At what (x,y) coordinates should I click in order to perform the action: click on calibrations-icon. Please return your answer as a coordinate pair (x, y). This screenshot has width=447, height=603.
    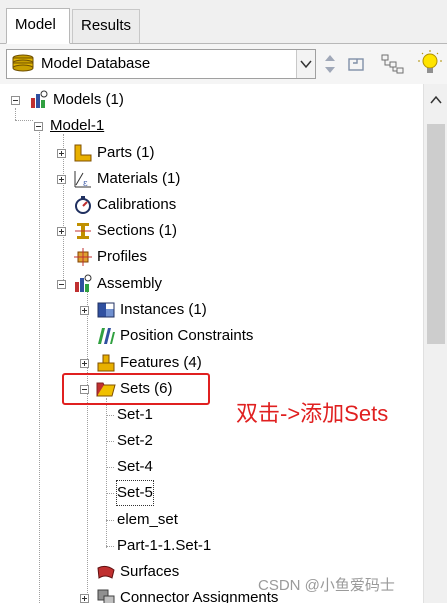
    Looking at the image, I should click on (83, 205).